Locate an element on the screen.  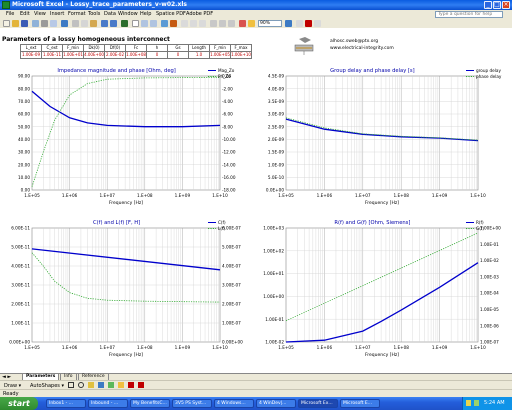
help-search-input: Type a question for help is located at coordinates (469, 14).